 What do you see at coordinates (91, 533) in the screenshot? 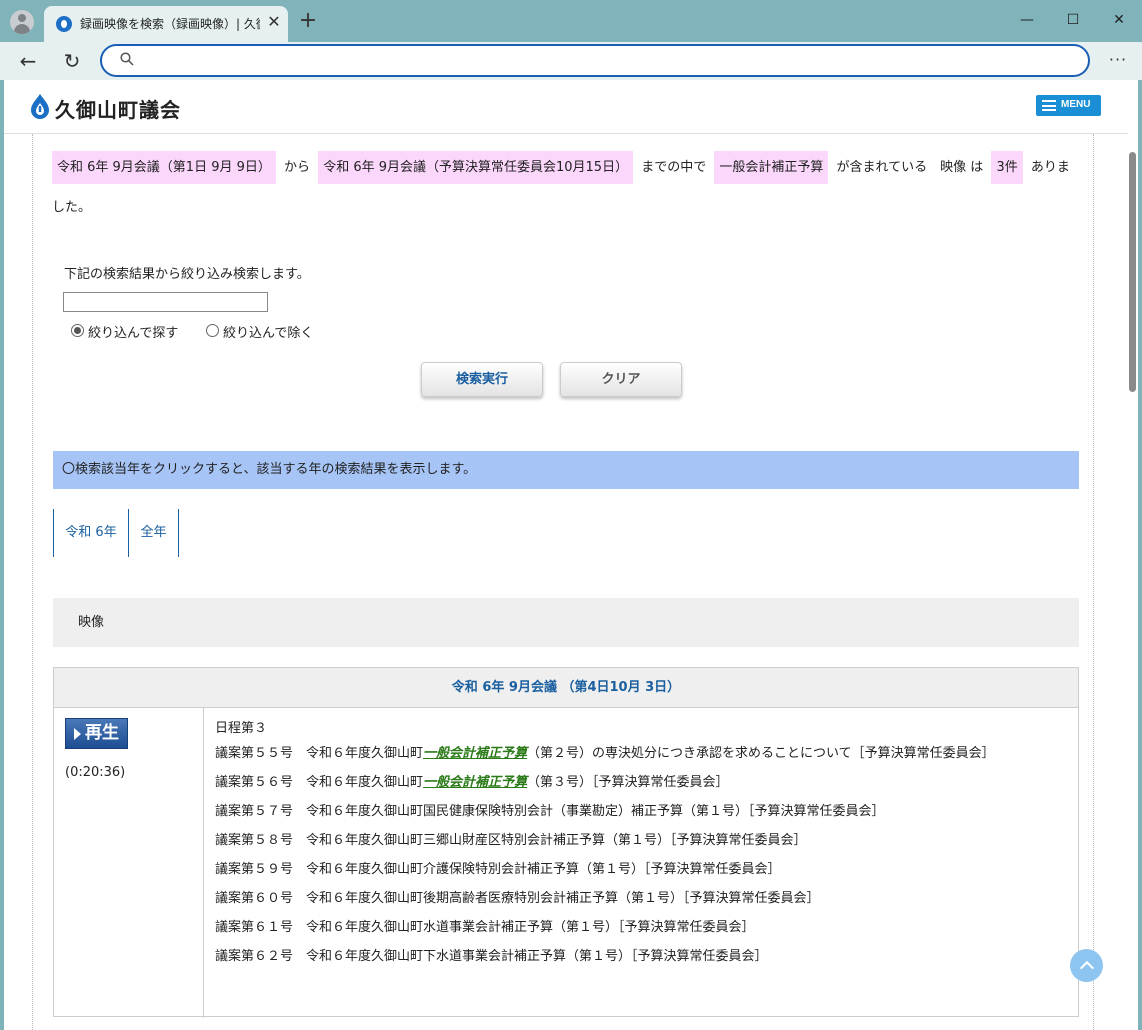
I see `year-tab-reiwa6: 令和 6年` at bounding box center [91, 533].